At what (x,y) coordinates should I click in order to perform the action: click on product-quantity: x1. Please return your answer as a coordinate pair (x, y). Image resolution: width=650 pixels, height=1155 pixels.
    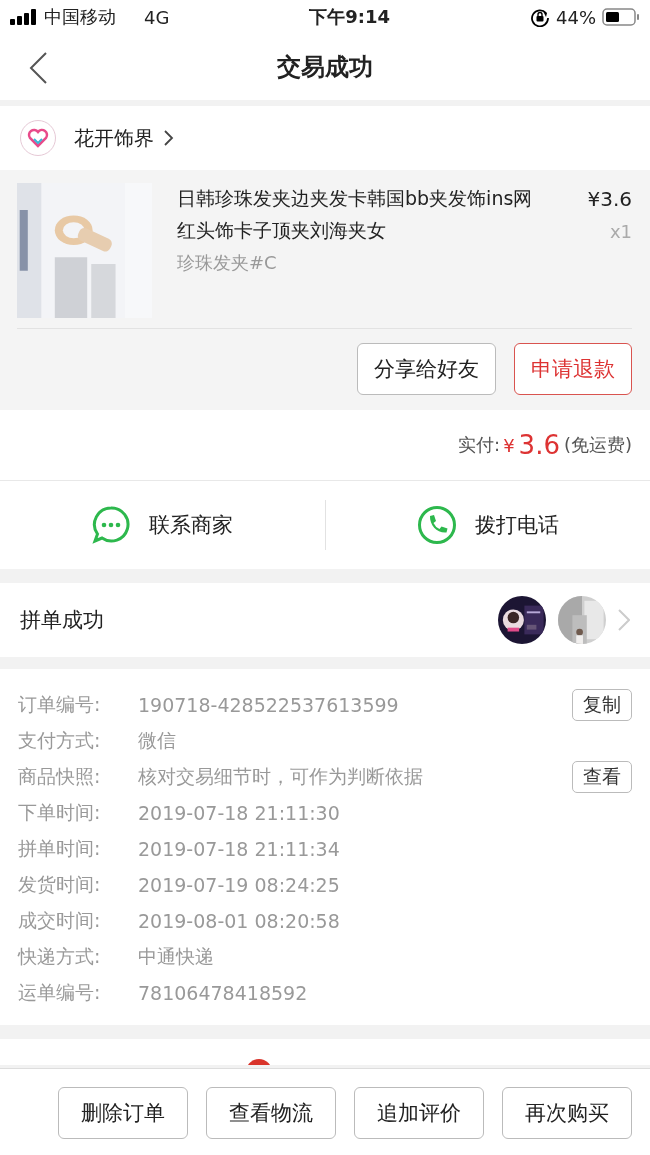
    Looking at the image, I should click on (620, 232).